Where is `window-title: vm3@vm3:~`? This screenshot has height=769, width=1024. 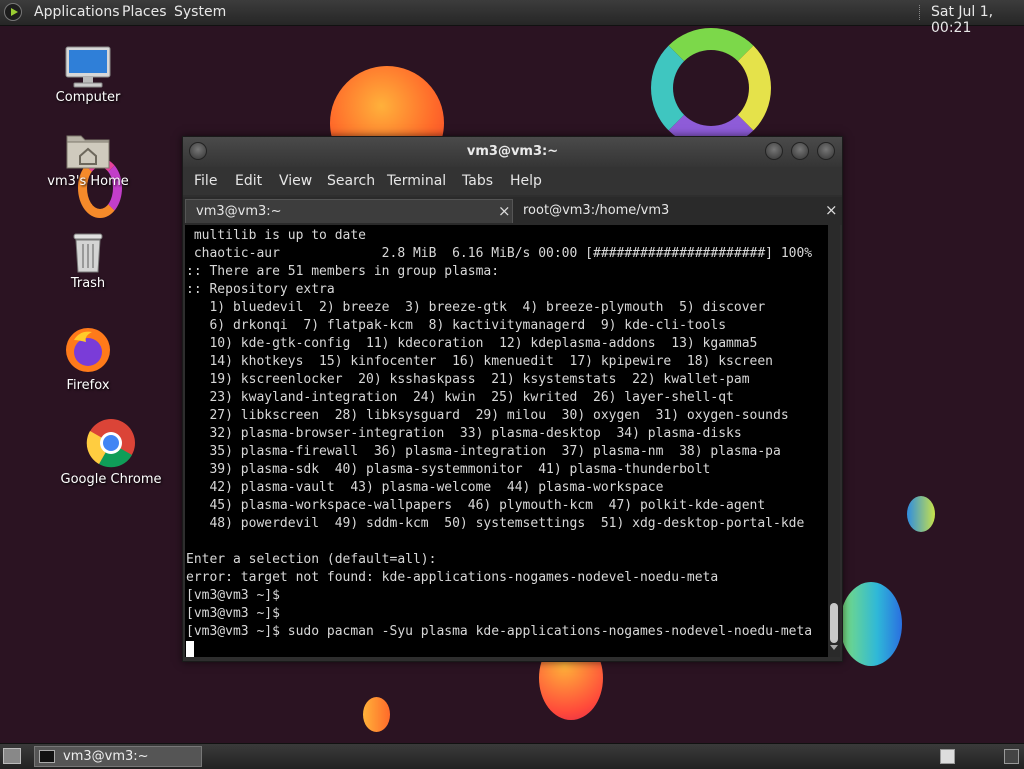
window-title: vm3@vm3:~ is located at coordinates (512, 151).